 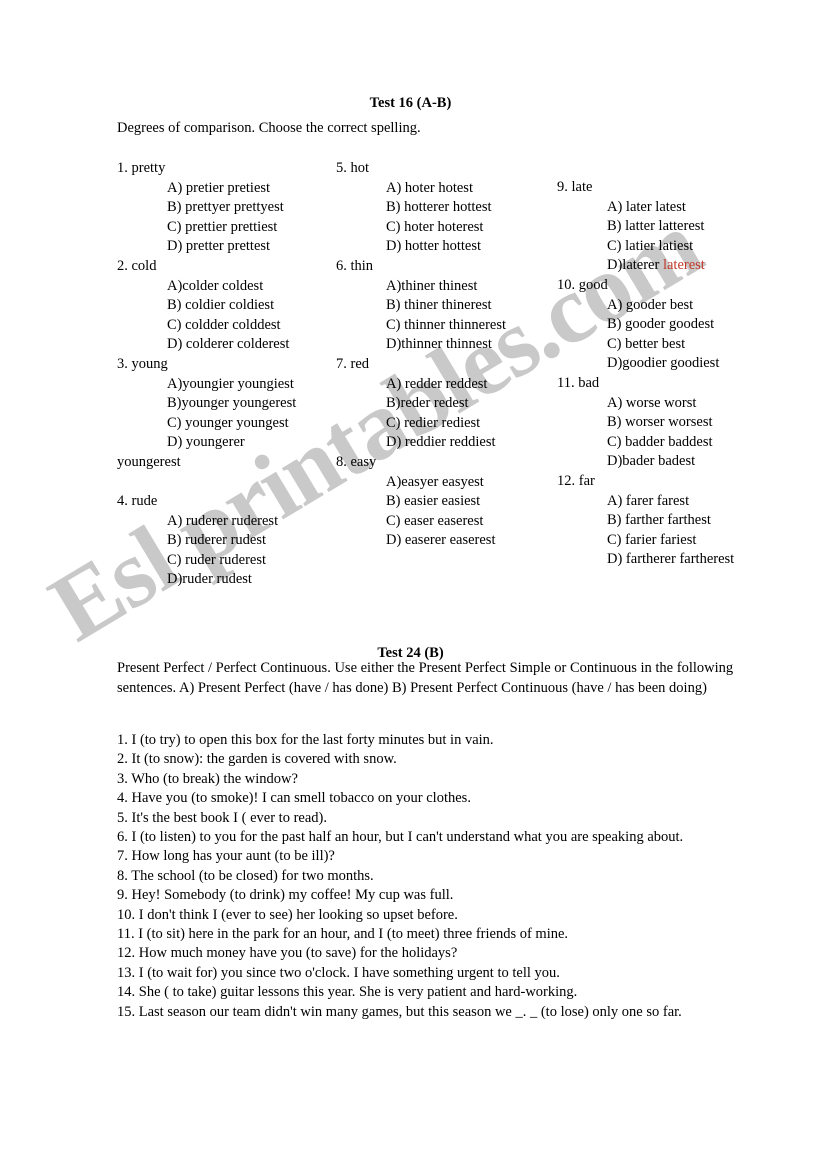 I want to click on question-option: A) hoter hotest, so click(x=443, y=189).